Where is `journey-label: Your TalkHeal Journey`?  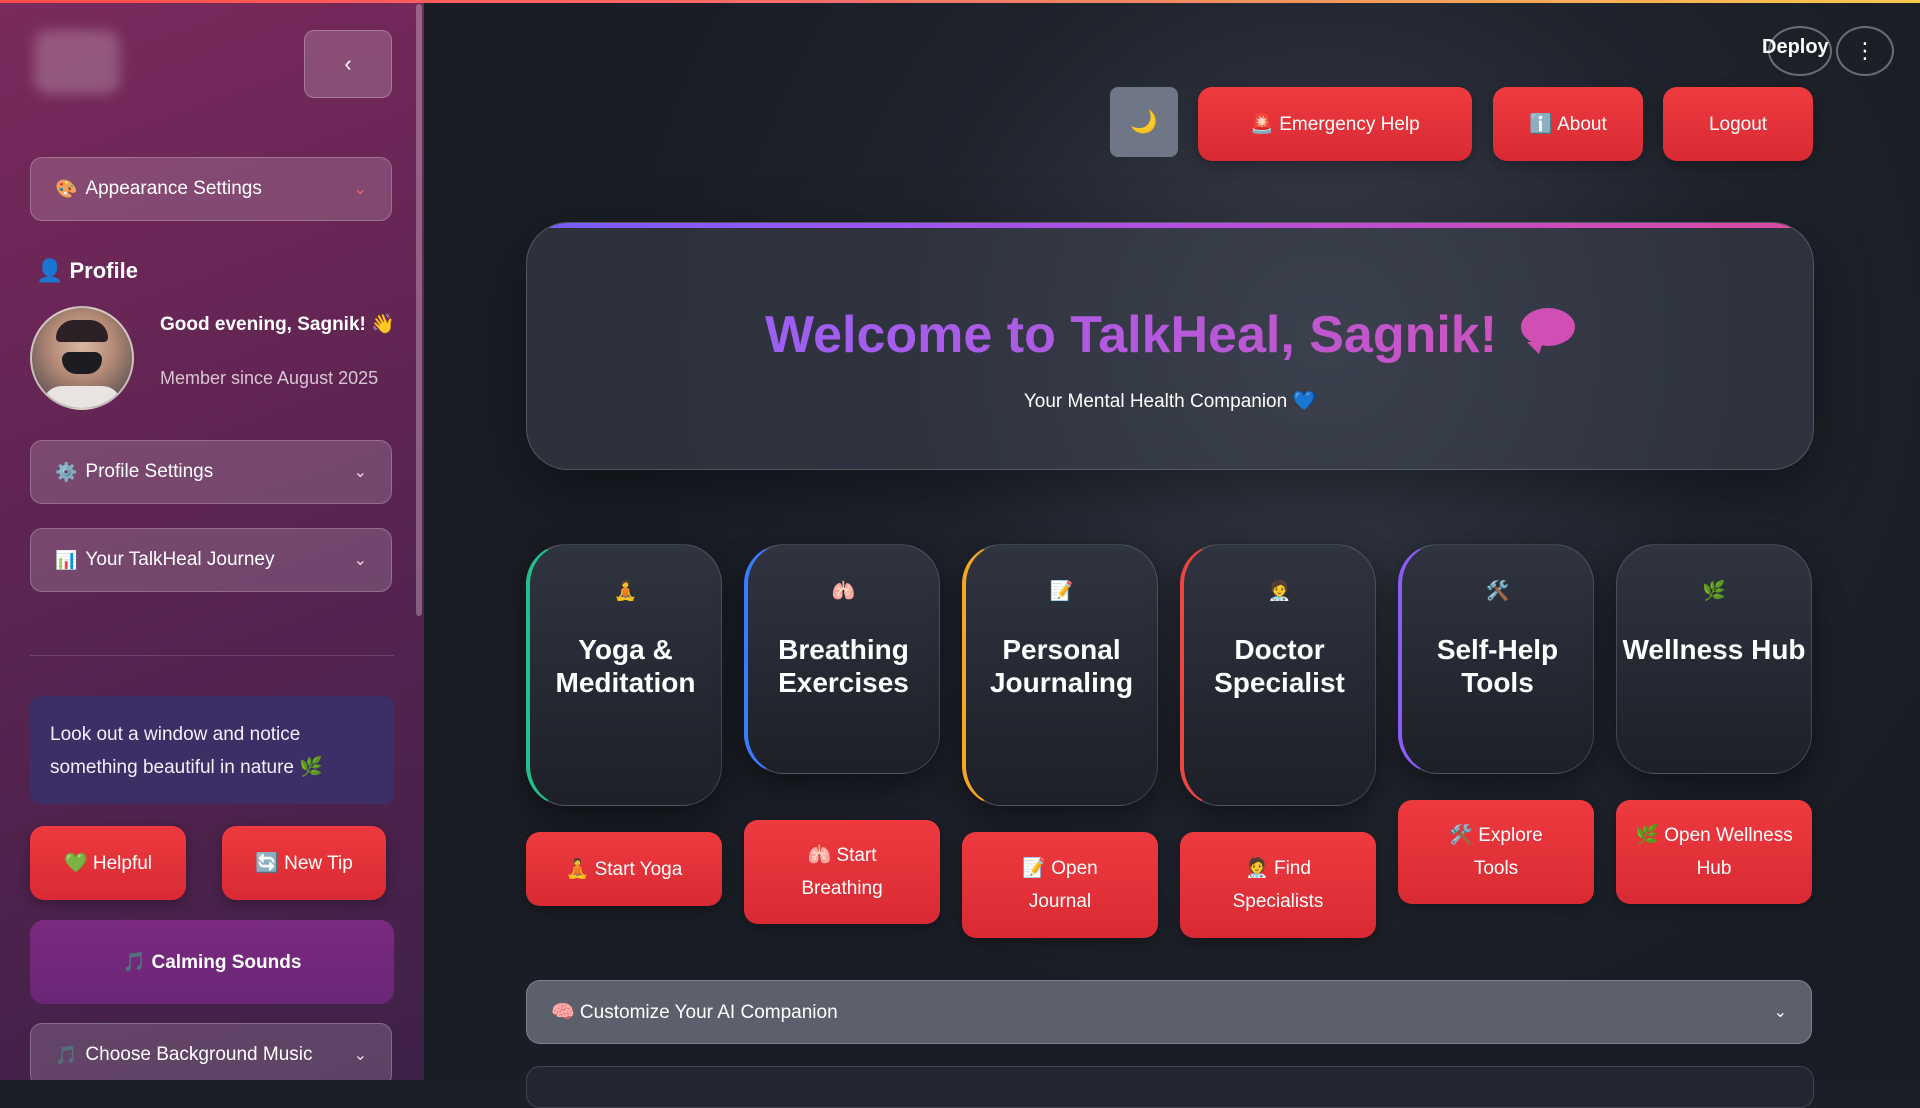
journey-label: Your TalkHeal Journey is located at coordinates (180, 559).